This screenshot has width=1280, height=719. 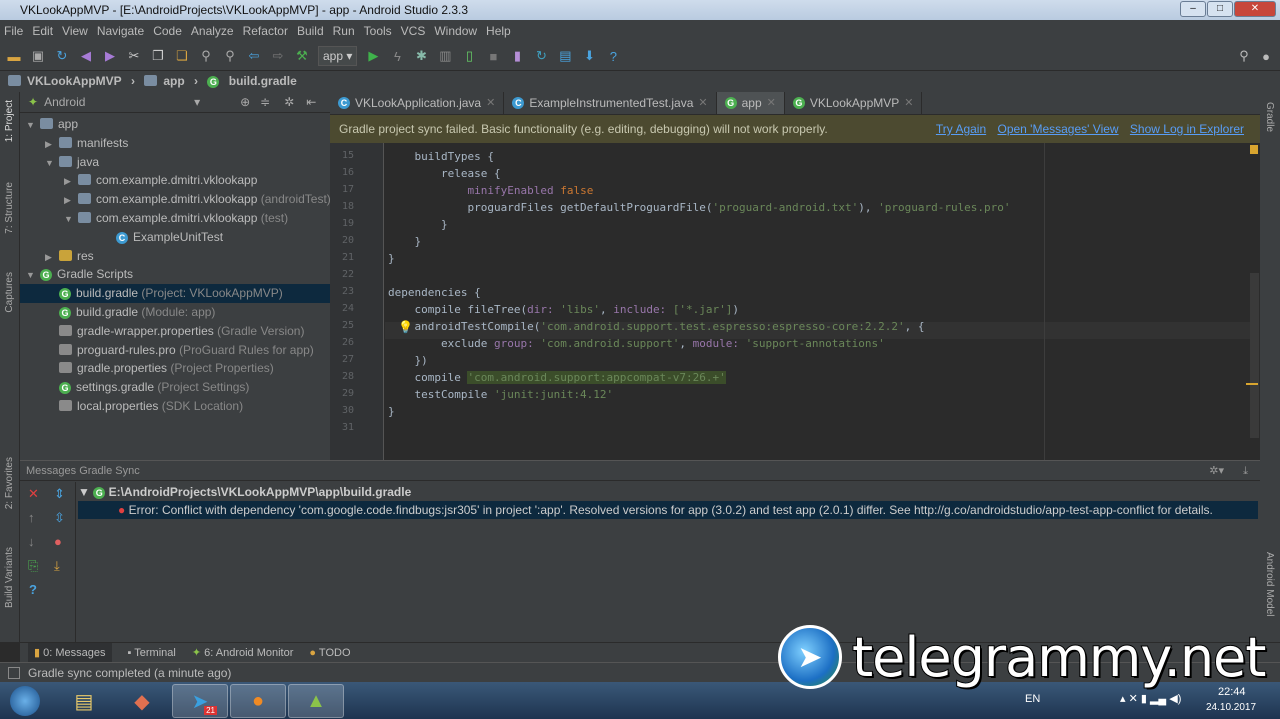 I want to click on find-icon: ⚲, so click(x=206, y=56).